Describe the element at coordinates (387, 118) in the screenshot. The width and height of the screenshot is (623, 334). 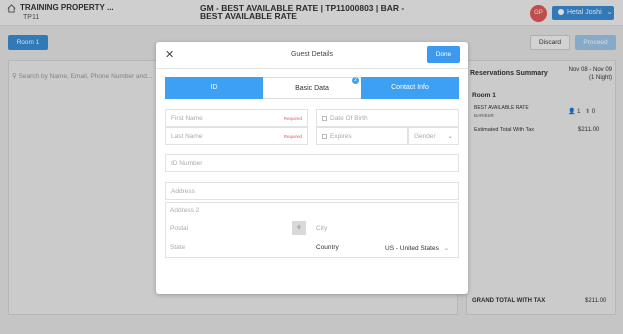
I see `date-of-birth-field: Date Of Birth` at that location.